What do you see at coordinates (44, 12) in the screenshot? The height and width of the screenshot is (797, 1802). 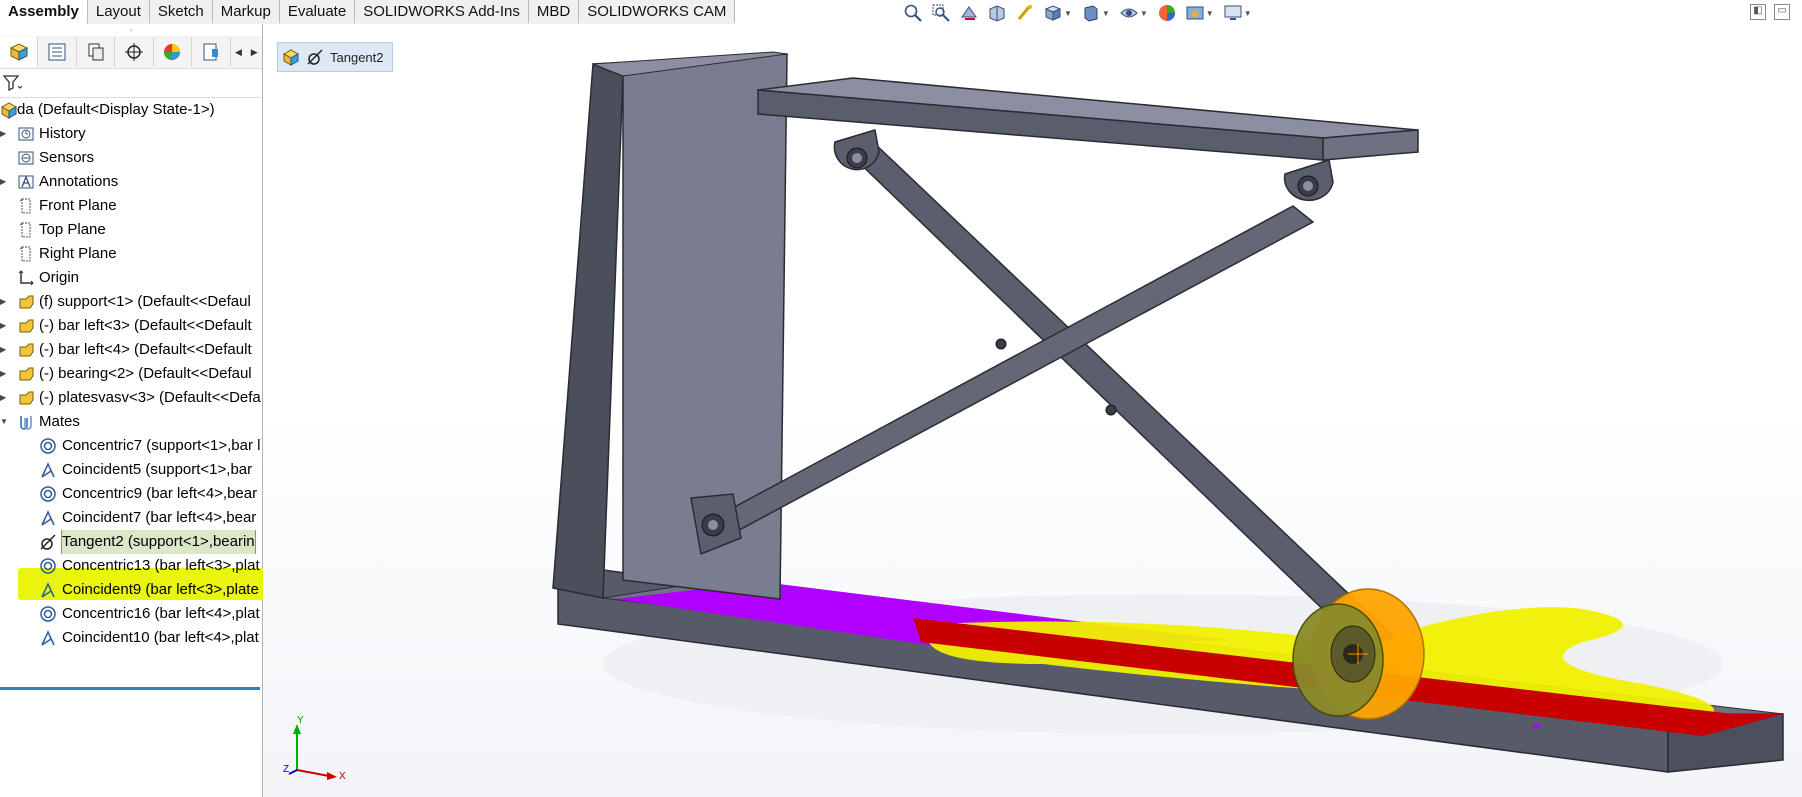 I see `tab-assembly: Assembly` at bounding box center [44, 12].